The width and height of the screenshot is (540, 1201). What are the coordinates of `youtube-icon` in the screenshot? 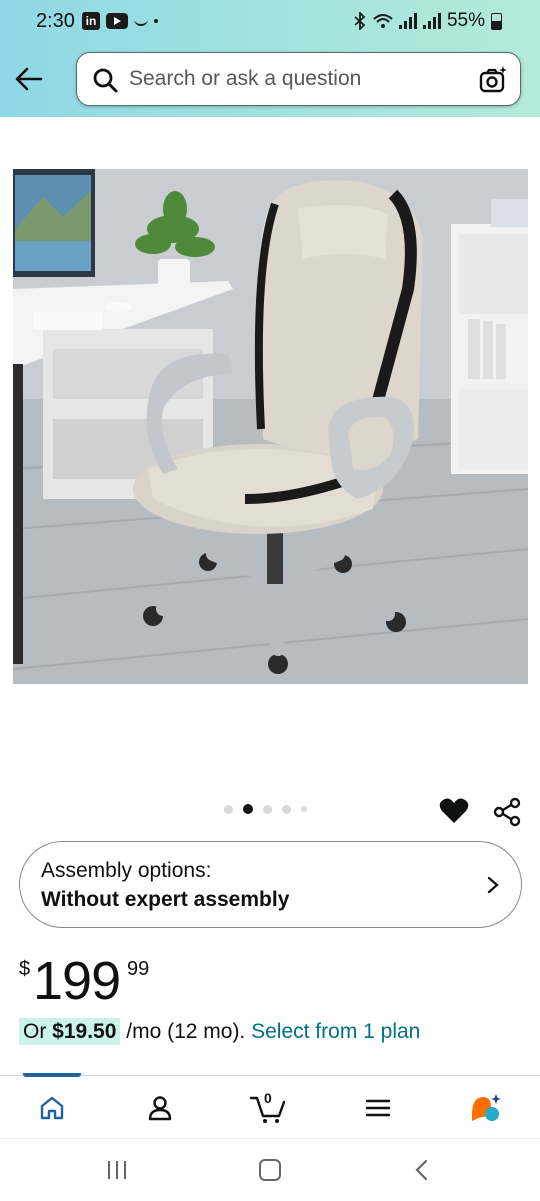 It's located at (117, 21).